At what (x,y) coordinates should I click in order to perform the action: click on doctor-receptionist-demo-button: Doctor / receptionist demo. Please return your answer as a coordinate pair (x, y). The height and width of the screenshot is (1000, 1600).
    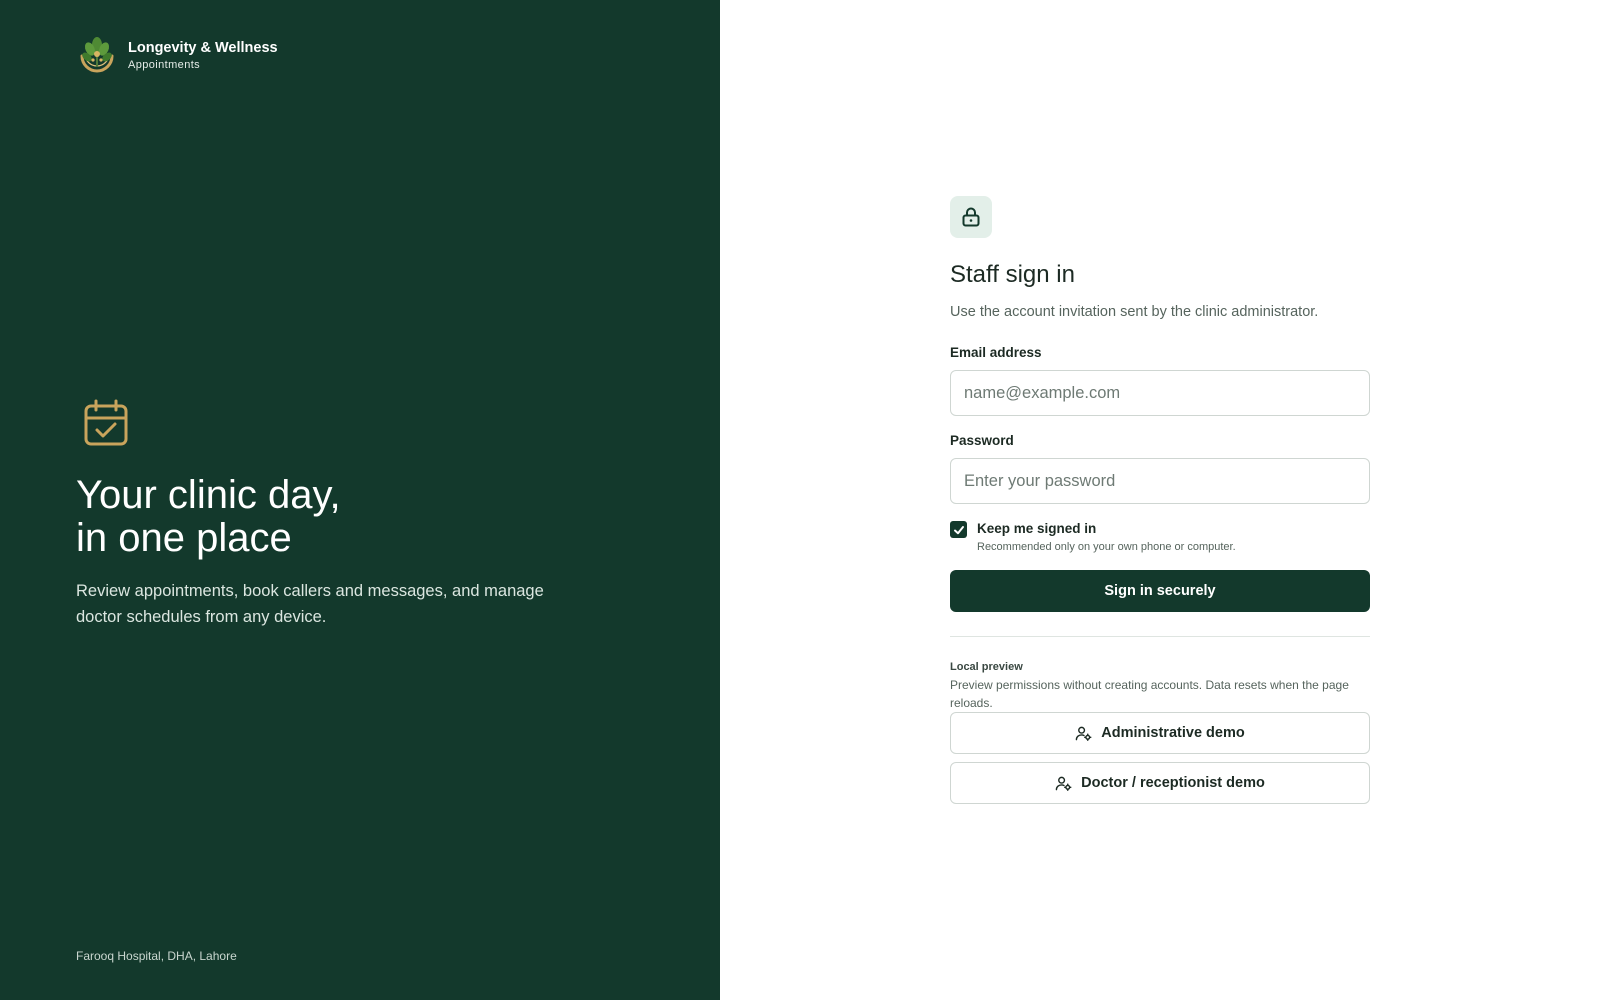
    Looking at the image, I should click on (1160, 783).